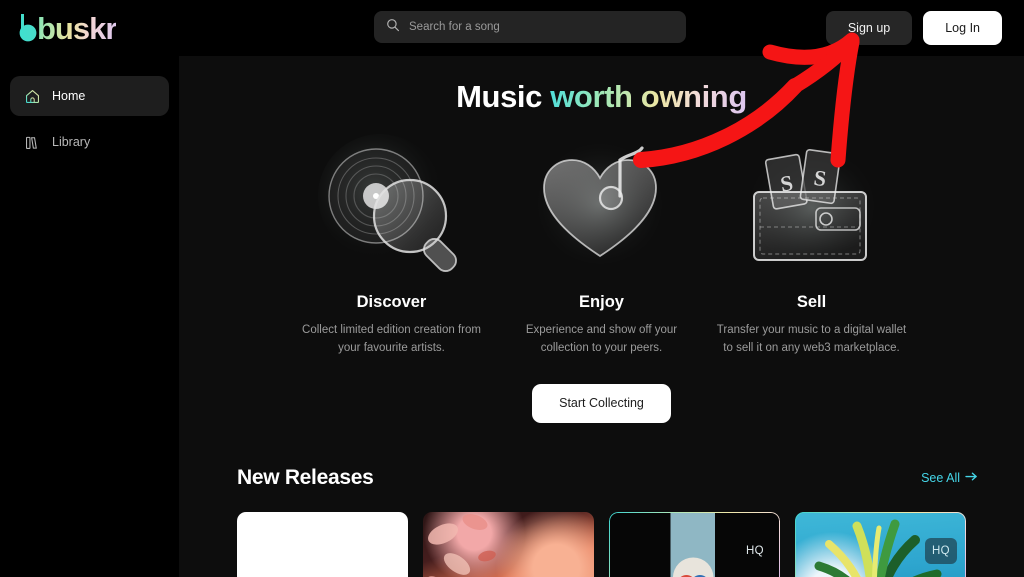 The width and height of the screenshot is (1024, 577). I want to click on wallet-cash-icon: S S, so click(812, 204).